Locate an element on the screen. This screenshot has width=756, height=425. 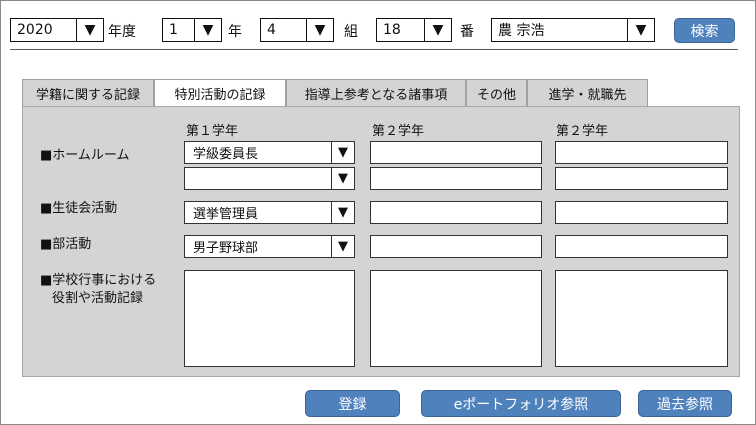
row-label-school-events-2: 役割や活動記録 is located at coordinates (98, 298).